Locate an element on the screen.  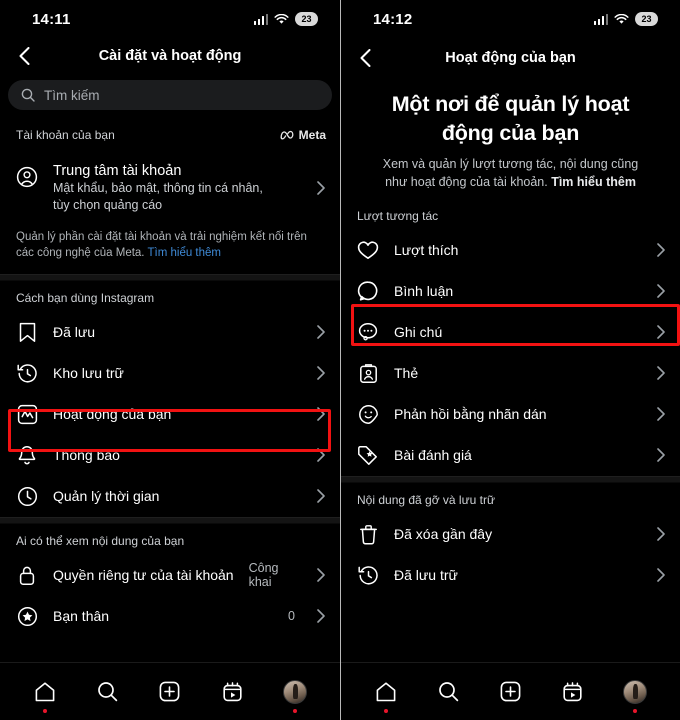
row-label: Đã xóa gần đây is located at coordinates (443, 534).